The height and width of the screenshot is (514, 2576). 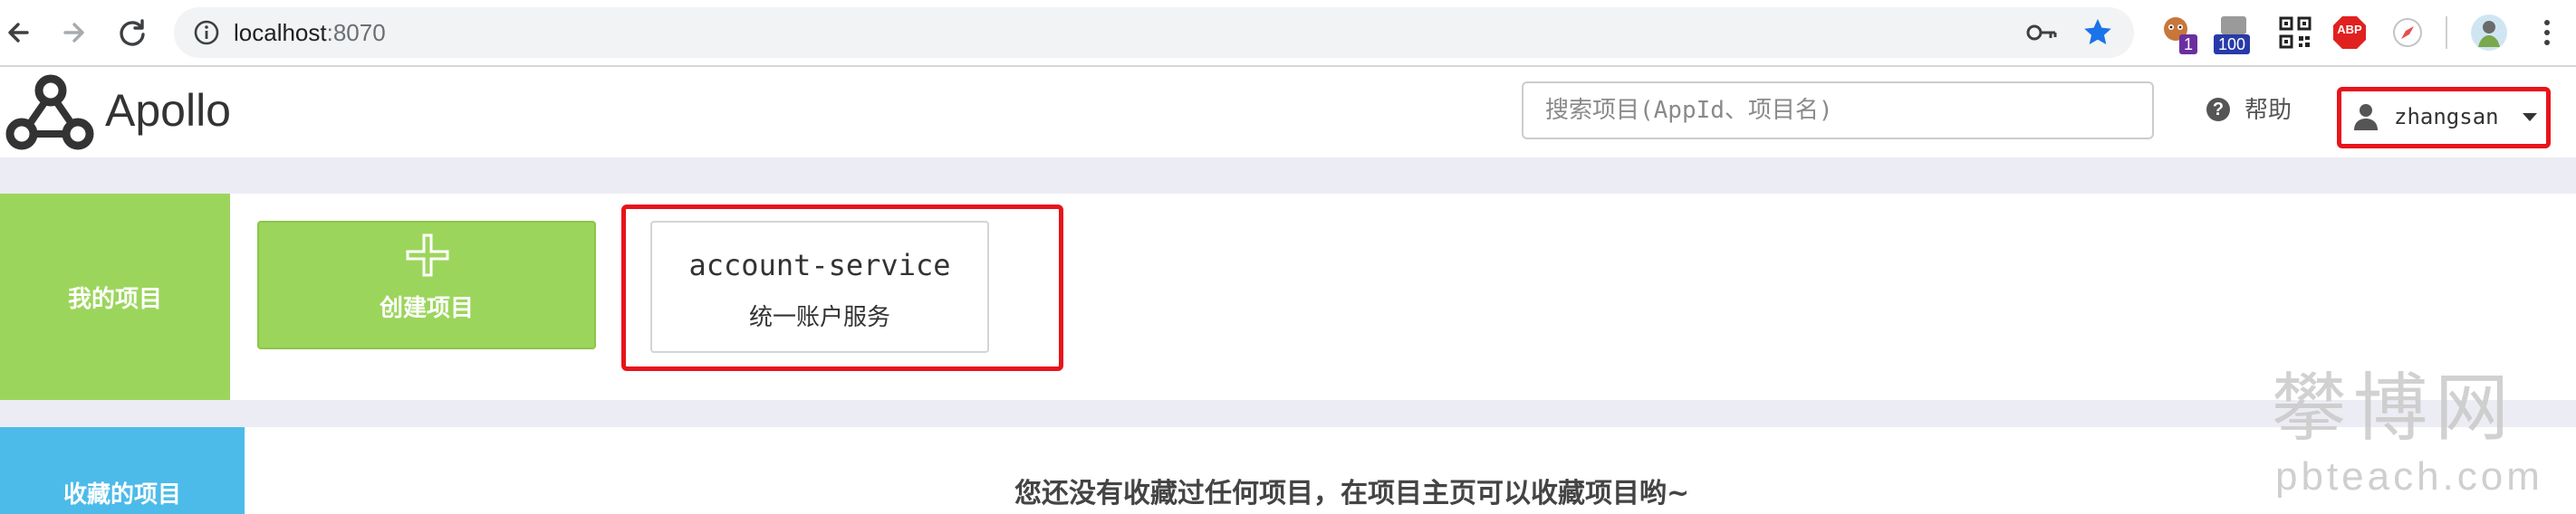 I want to click on user-dropdown: zhangsan, so click(x=2444, y=117).